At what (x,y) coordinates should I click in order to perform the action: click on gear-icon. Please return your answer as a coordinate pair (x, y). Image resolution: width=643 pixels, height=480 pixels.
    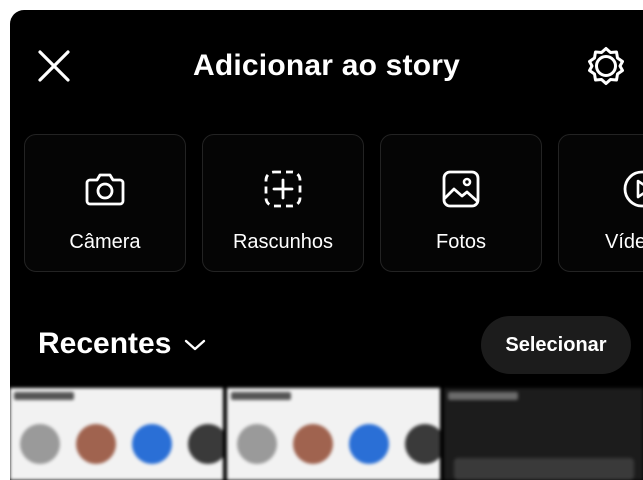
    Looking at the image, I should click on (606, 66).